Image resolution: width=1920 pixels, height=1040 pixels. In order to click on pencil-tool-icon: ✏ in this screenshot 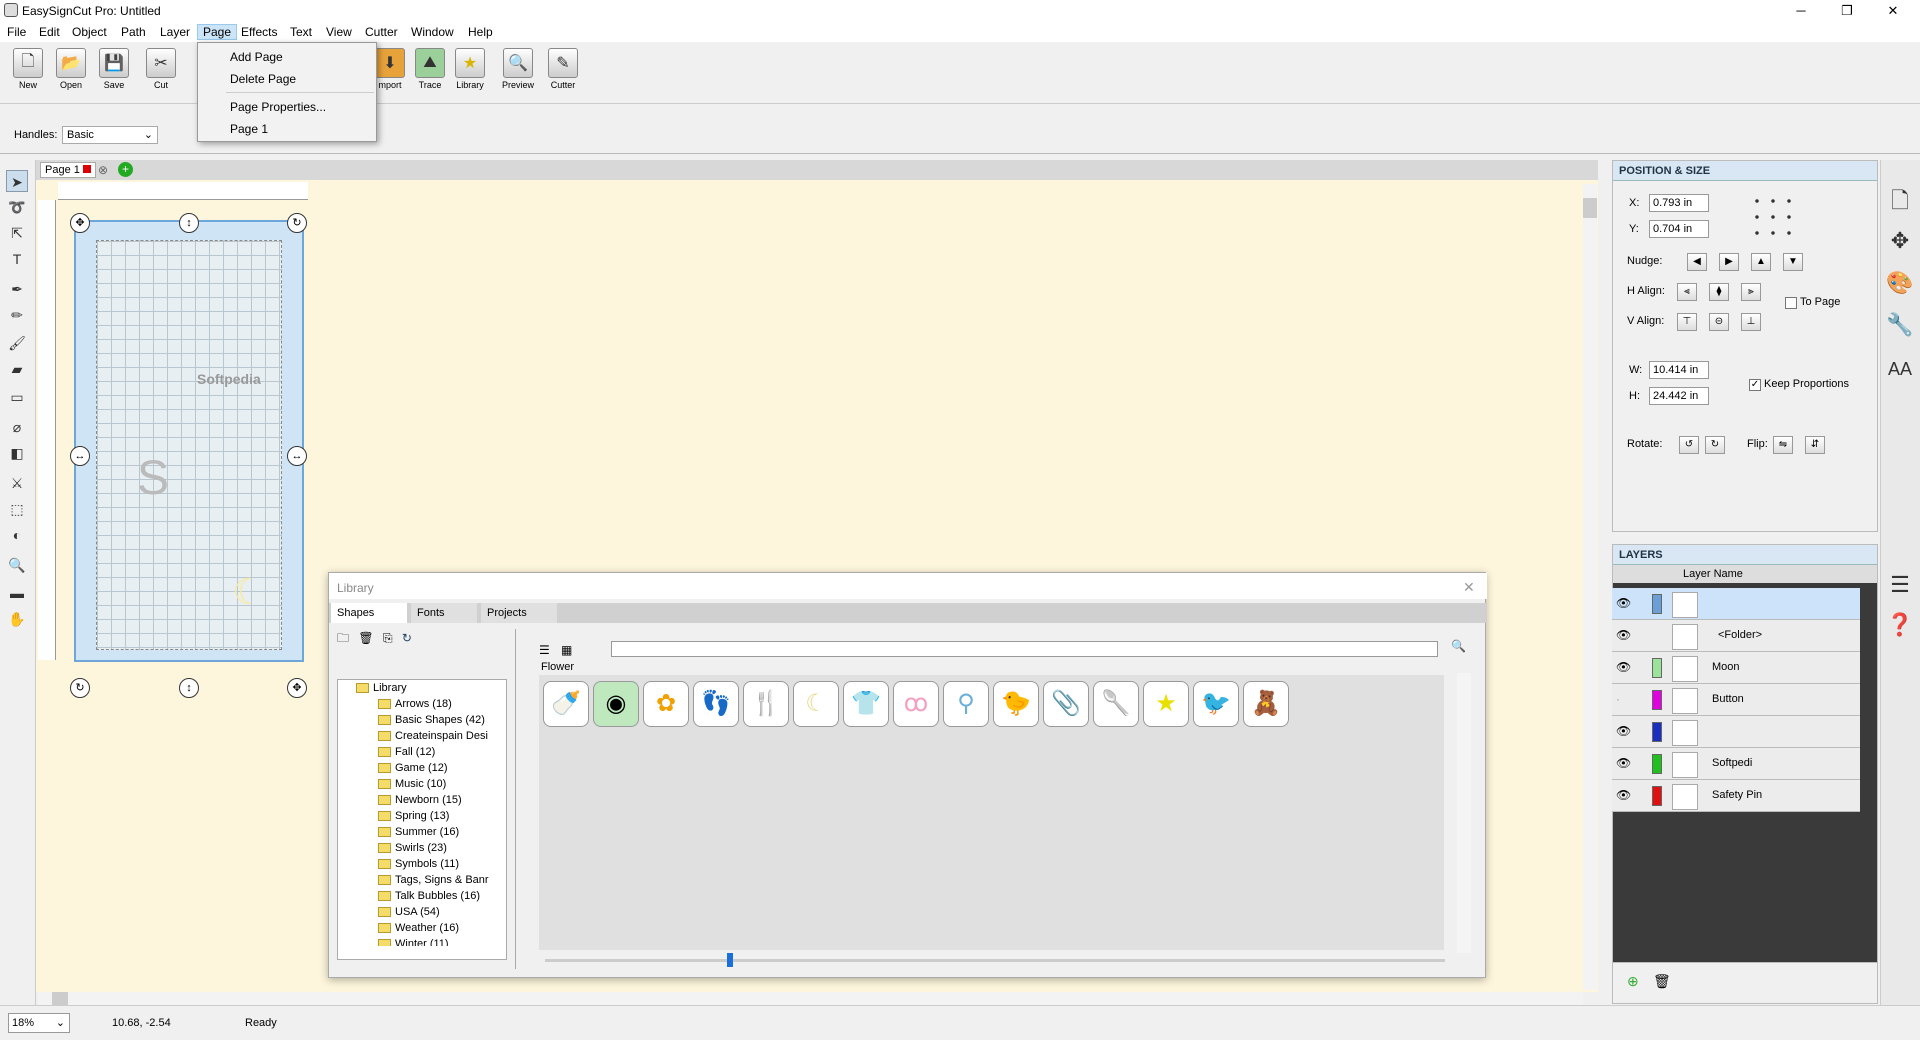, I will do `click(17, 315)`.